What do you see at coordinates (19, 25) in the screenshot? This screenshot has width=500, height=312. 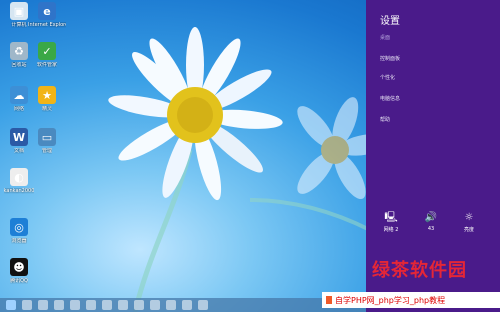 I see `desktop-shortcut-label: 计算机` at bounding box center [19, 25].